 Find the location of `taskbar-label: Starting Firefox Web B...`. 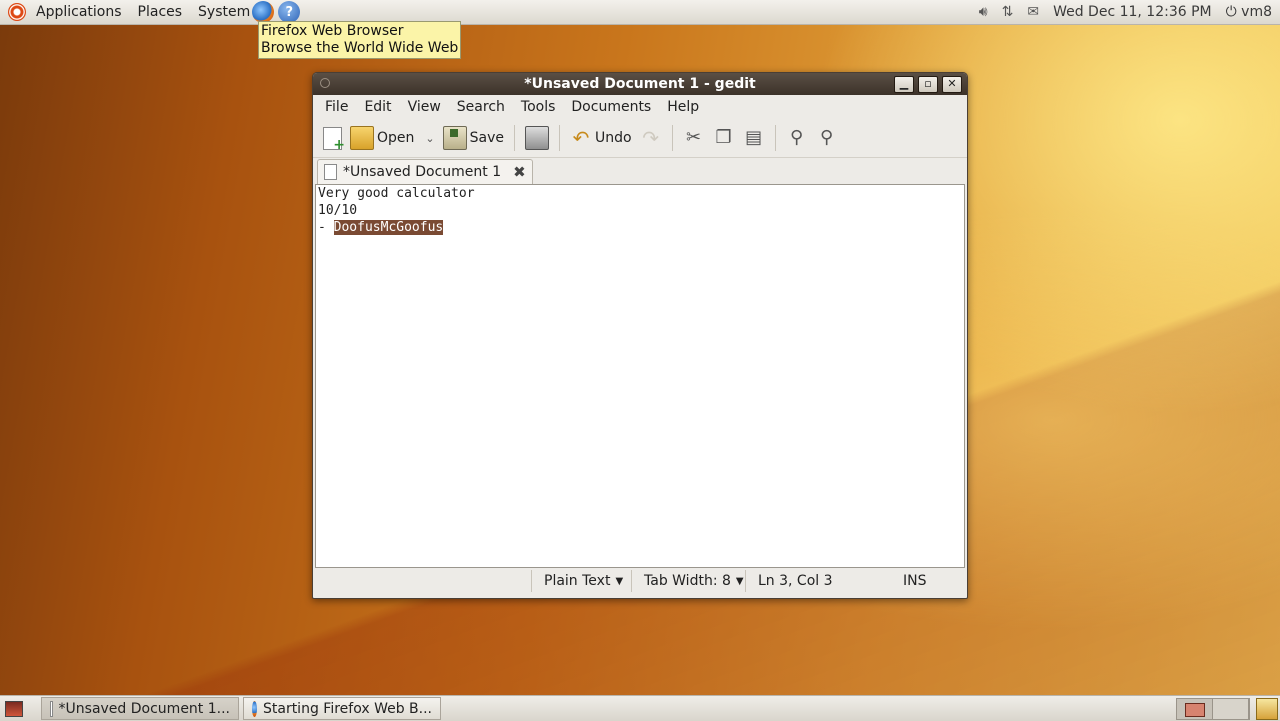

taskbar-label: Starting Firefox Web B... is located at coordinates (347, 708).